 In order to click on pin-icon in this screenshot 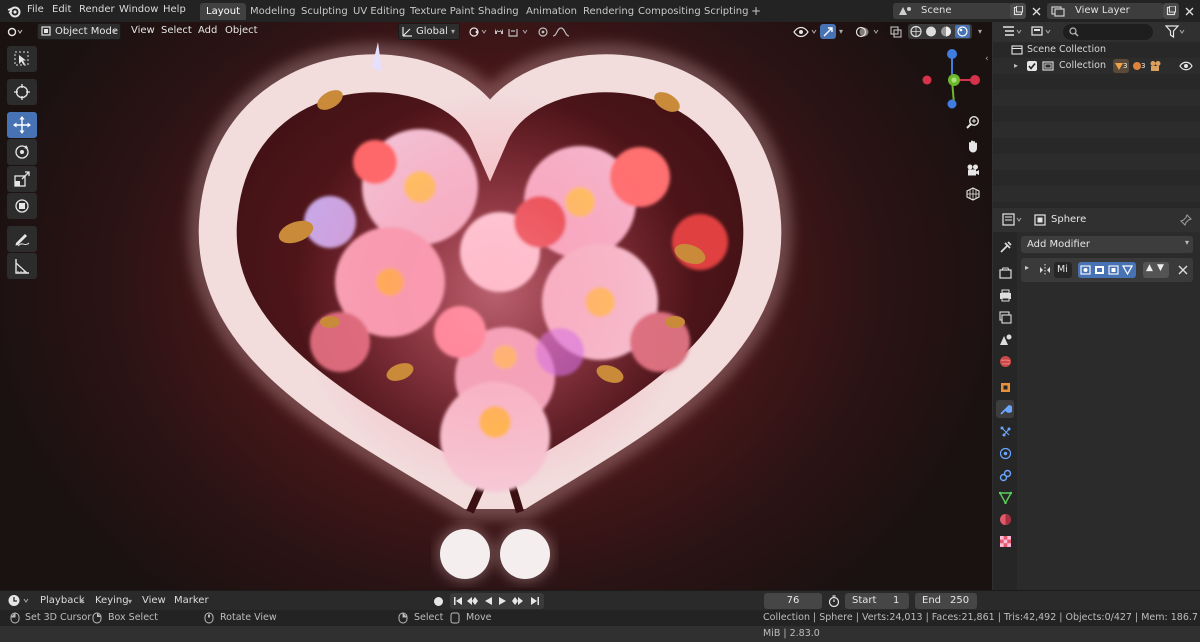, I will do `click(1186, 220)`.